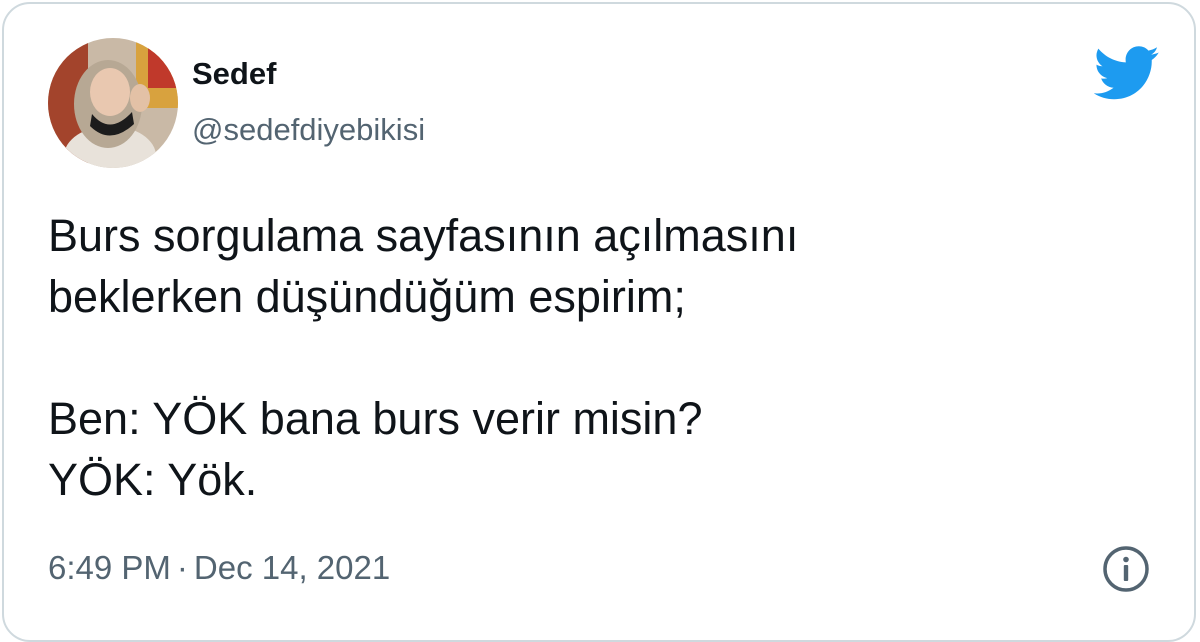  I want to click on author-handle: @sedefdiyebikisi, so click(308, 130).